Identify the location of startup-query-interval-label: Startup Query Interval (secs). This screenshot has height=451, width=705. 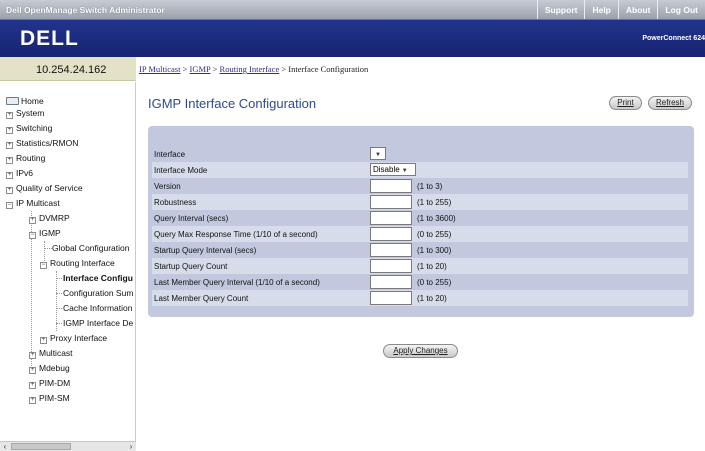
(205, 250).